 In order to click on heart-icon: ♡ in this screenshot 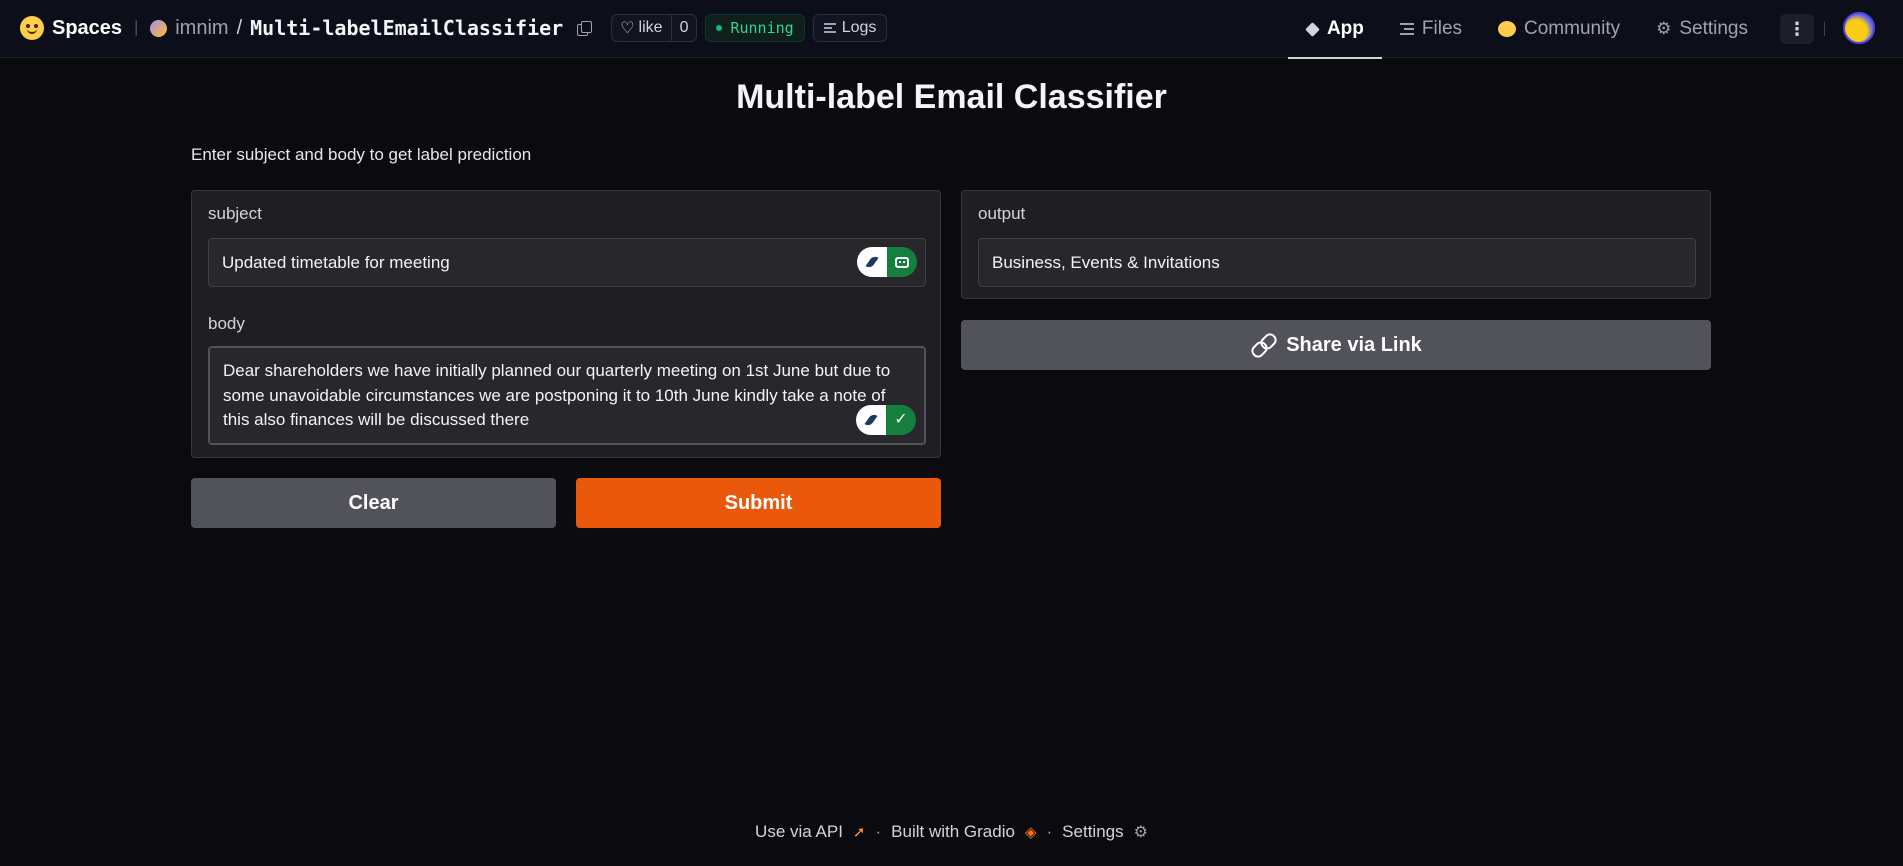, I will do `click(627, 28)`.